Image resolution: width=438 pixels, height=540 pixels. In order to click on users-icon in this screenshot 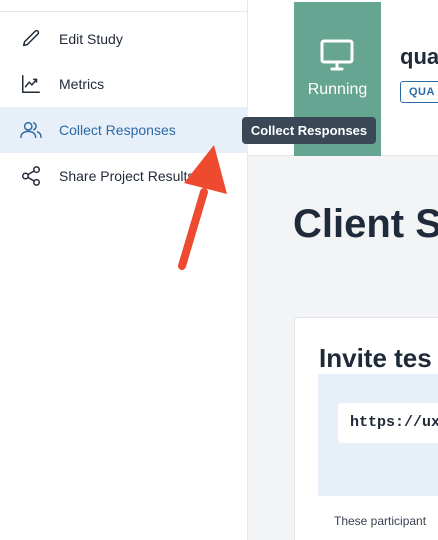, I will do `click(31, 130)`.